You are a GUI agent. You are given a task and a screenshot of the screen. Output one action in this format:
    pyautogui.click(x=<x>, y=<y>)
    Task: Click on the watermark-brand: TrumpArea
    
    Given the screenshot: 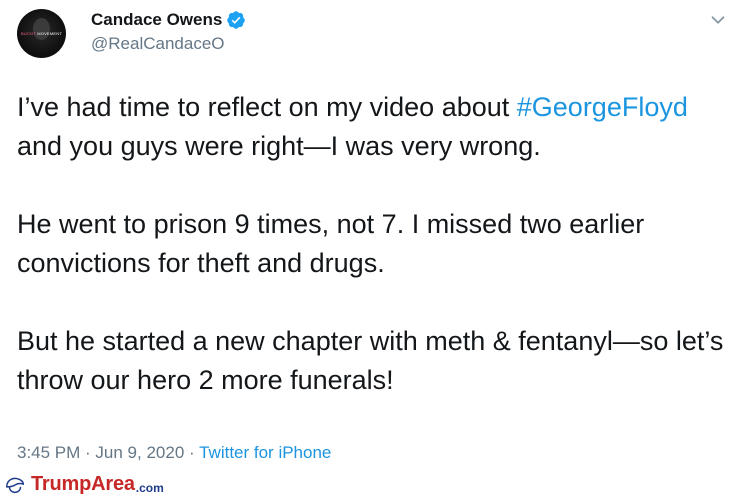 What is the action you would take?
    pyautogui.click(x=83, y=484)
    